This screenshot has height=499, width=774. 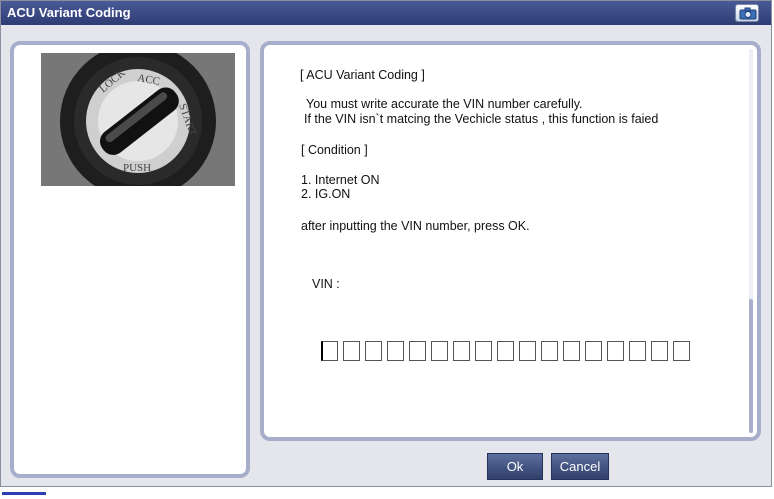 I want to click on window-title: ACU Variant Coding, so click(x=69, y=12).